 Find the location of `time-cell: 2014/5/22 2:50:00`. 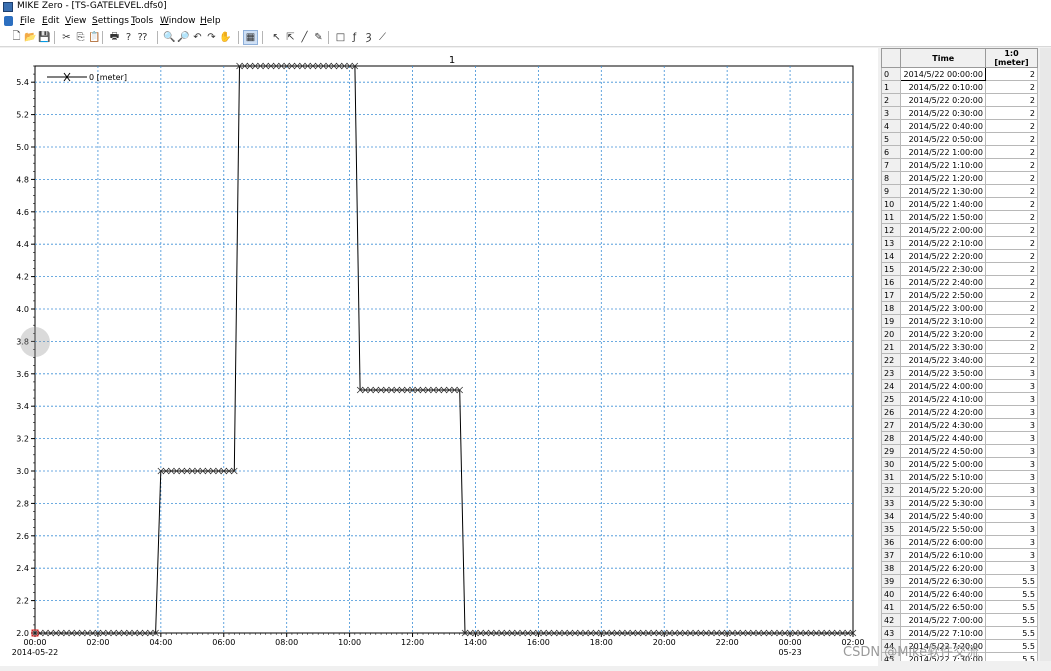

time-cell: 2014/5/22 2:50:00 is located at coordinates (943, 295).